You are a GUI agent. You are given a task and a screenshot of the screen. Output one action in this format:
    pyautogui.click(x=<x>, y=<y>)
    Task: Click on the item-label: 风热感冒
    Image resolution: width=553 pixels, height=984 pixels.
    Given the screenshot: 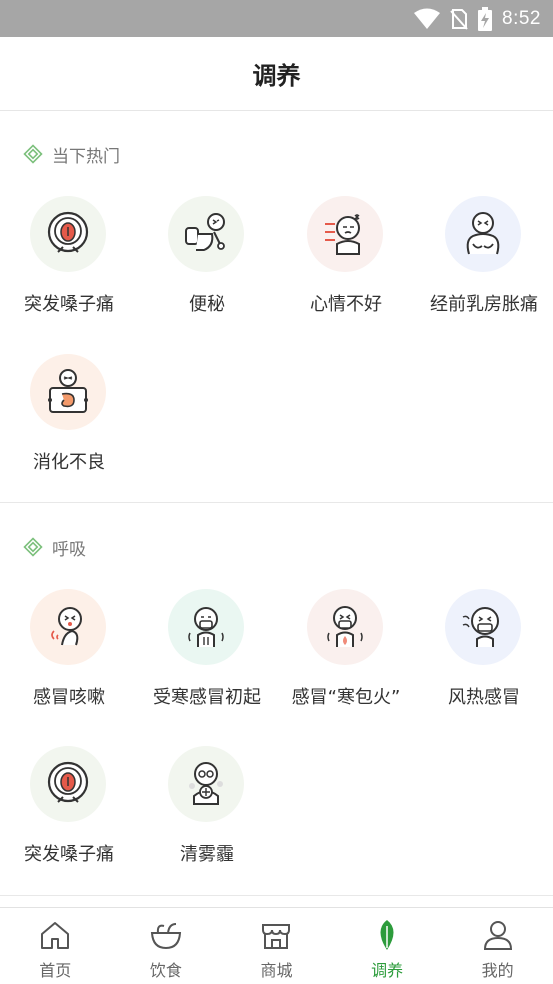 What is the action you would take?
    pyautogui.click(x=484, y=697)
    